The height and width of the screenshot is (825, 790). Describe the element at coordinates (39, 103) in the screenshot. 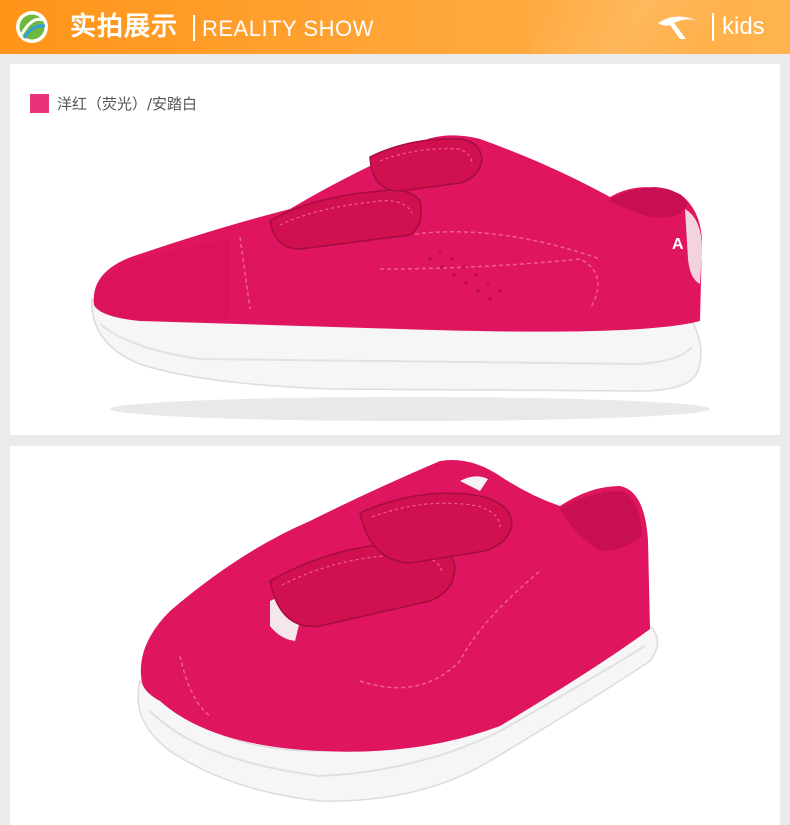

I see `color-swatch` at that location.